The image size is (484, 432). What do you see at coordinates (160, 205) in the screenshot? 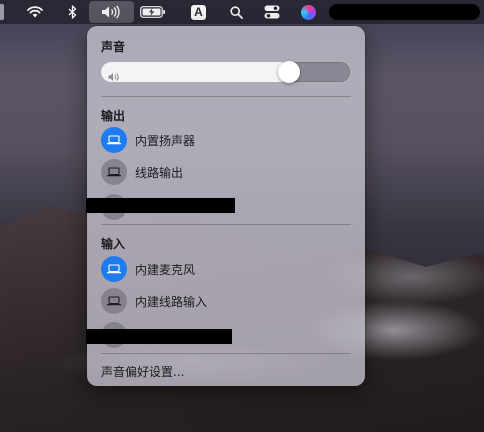
I see `redaction-bar-output` at bounding box center [160, 205].